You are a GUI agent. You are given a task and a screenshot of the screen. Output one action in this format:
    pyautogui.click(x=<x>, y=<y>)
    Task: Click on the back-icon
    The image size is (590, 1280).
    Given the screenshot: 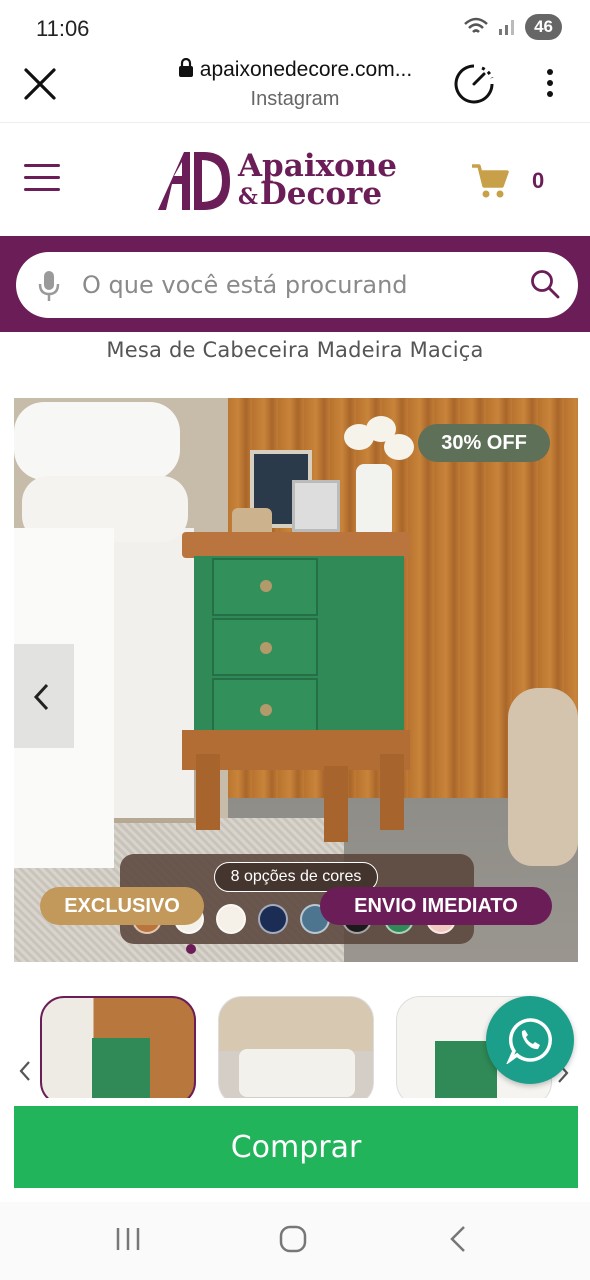 What is the action you would take?
    pyautogui.click(x=458, y=1239)
    